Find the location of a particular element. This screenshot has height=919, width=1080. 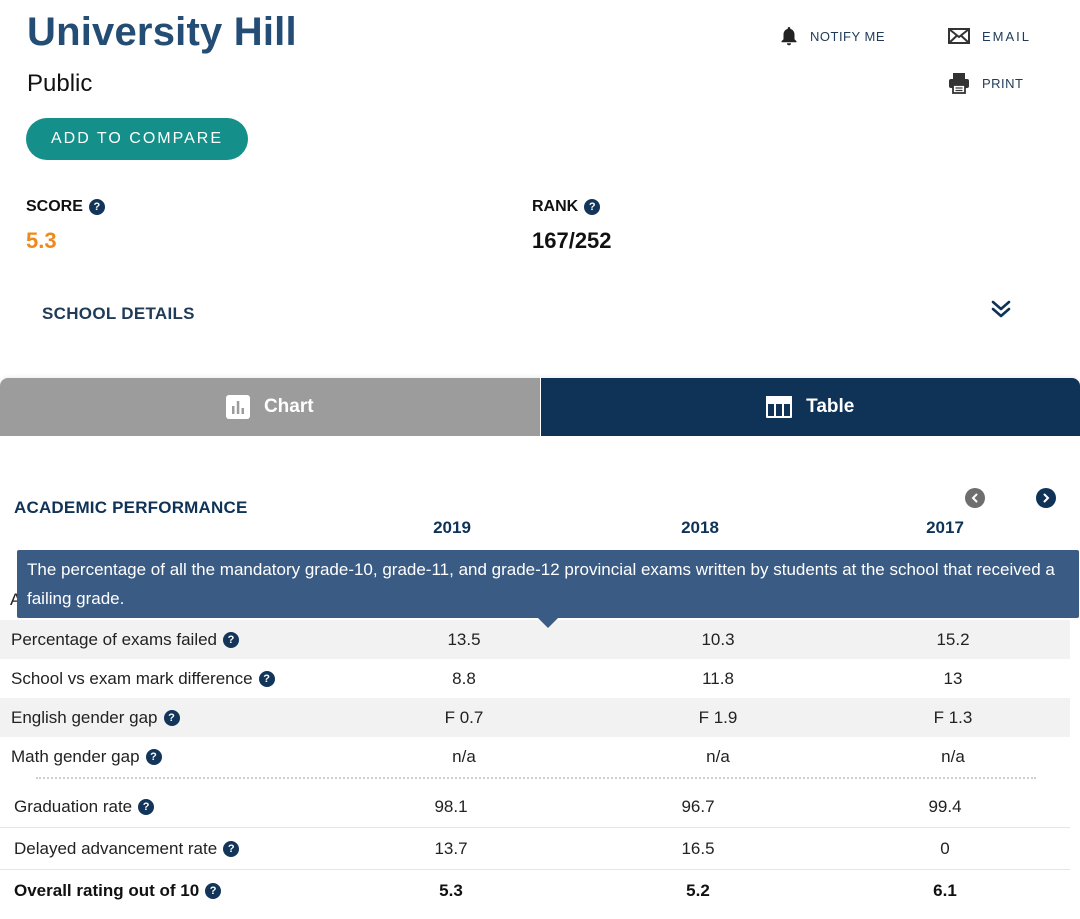

email-label: EMAIL is located at coordinates (1007, 36).